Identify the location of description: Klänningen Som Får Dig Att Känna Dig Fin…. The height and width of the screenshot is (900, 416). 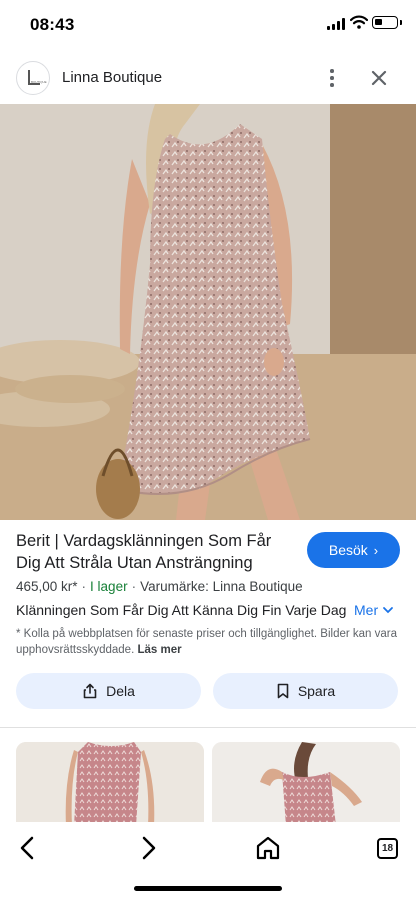
(181, 610).